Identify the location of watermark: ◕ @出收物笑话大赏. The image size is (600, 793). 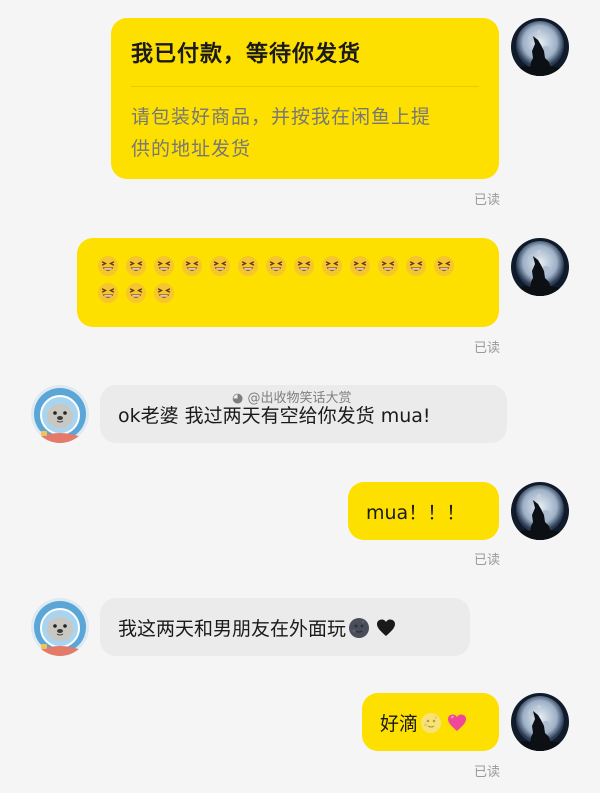
(292, 396).